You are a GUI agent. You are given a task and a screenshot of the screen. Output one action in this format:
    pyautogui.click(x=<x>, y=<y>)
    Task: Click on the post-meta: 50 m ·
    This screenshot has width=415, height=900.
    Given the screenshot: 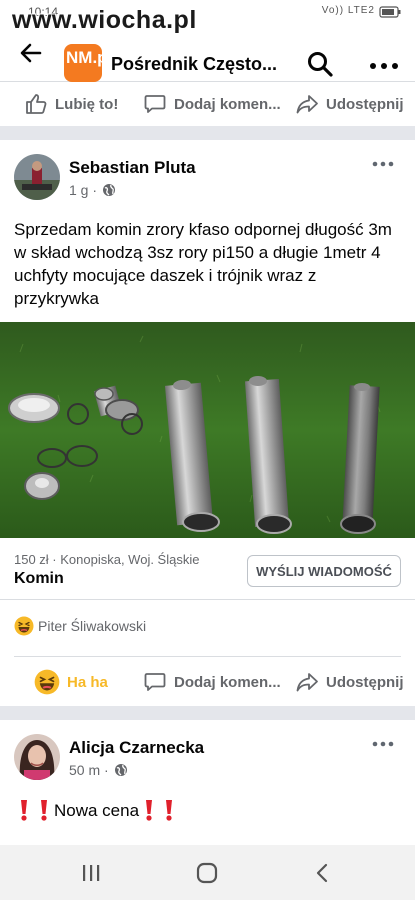 What is the action you would take?
    pyautogui.click(x=98, y=770)
    